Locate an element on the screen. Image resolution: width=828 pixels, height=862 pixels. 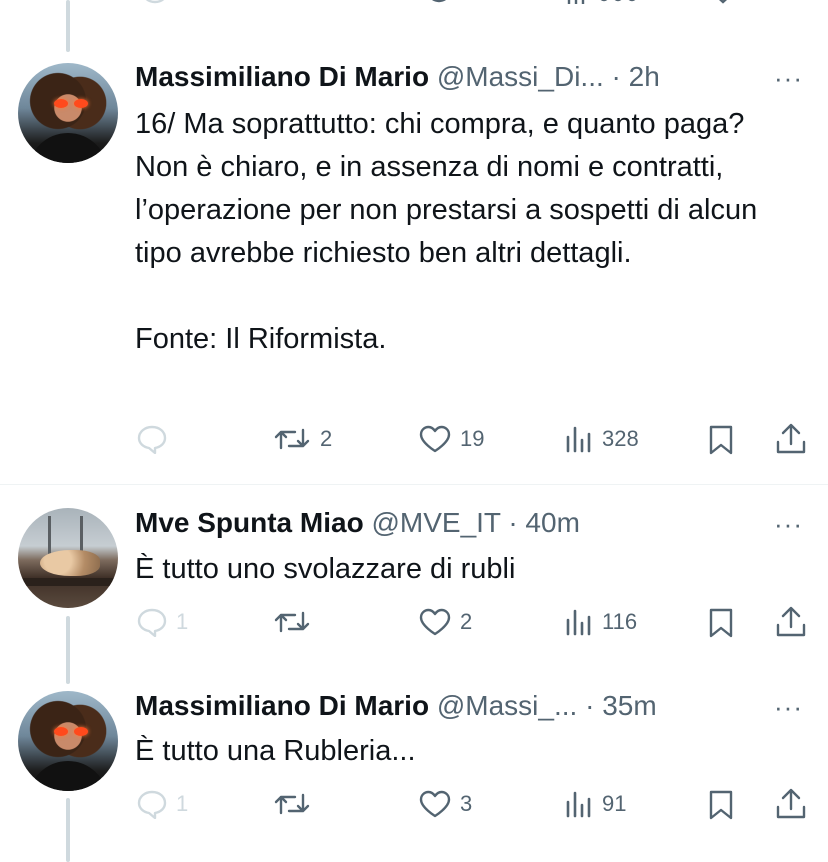
like-button: 19 is located at coordinates (451, 439).